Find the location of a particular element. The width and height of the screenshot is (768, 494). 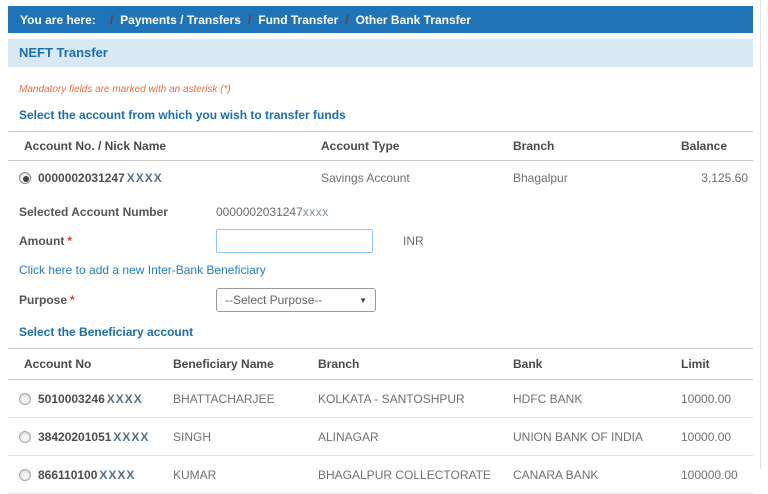

breadcrumb-prefix: You are here: is located at coordinates (58, 19).